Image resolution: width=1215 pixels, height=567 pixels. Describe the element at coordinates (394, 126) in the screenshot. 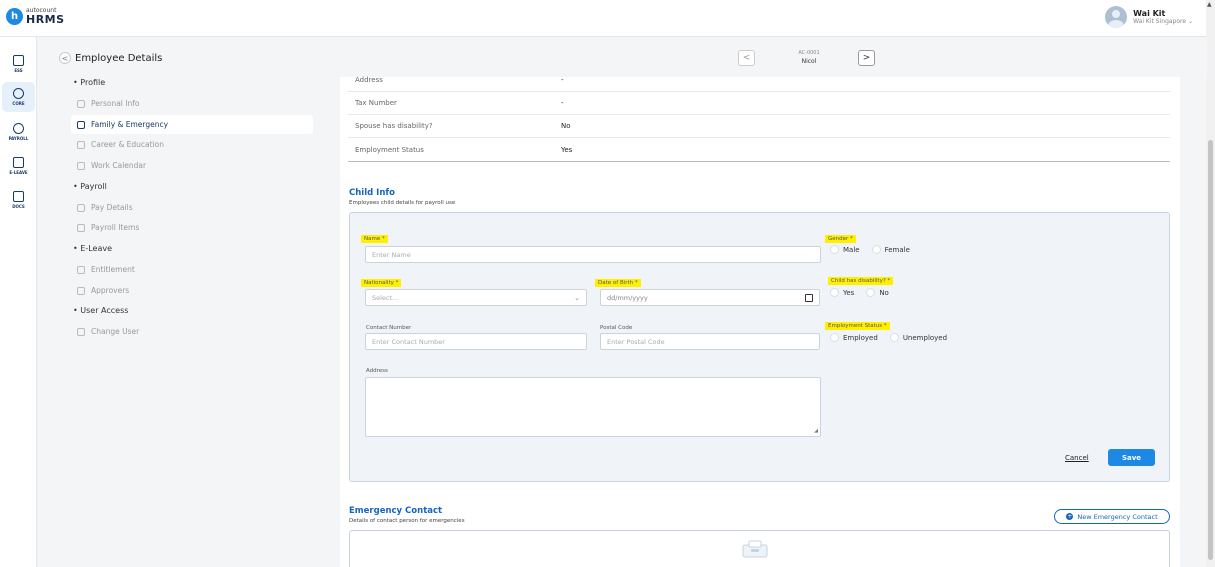

I see `row-label: Spouse has disability?` at that location.